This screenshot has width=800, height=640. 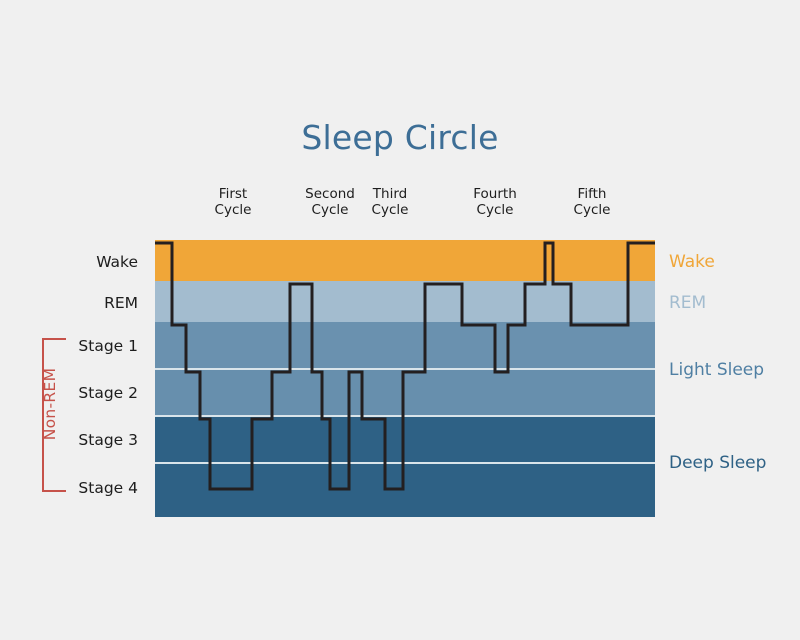 What do you see at coordinates (718, 463) in the screenshot?
I see `legend-label-deep-sleep: Deep Sleep` at bounding box center [718, 463].